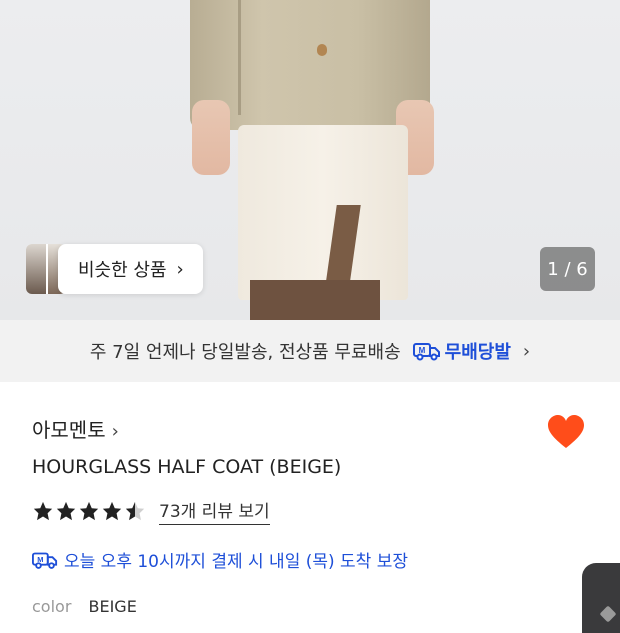 The height and width of the screenshot is (633, 620). Describe the element at coordinates (112, 606) in the screenshot. I see `color-value: BEIGE` at that location.